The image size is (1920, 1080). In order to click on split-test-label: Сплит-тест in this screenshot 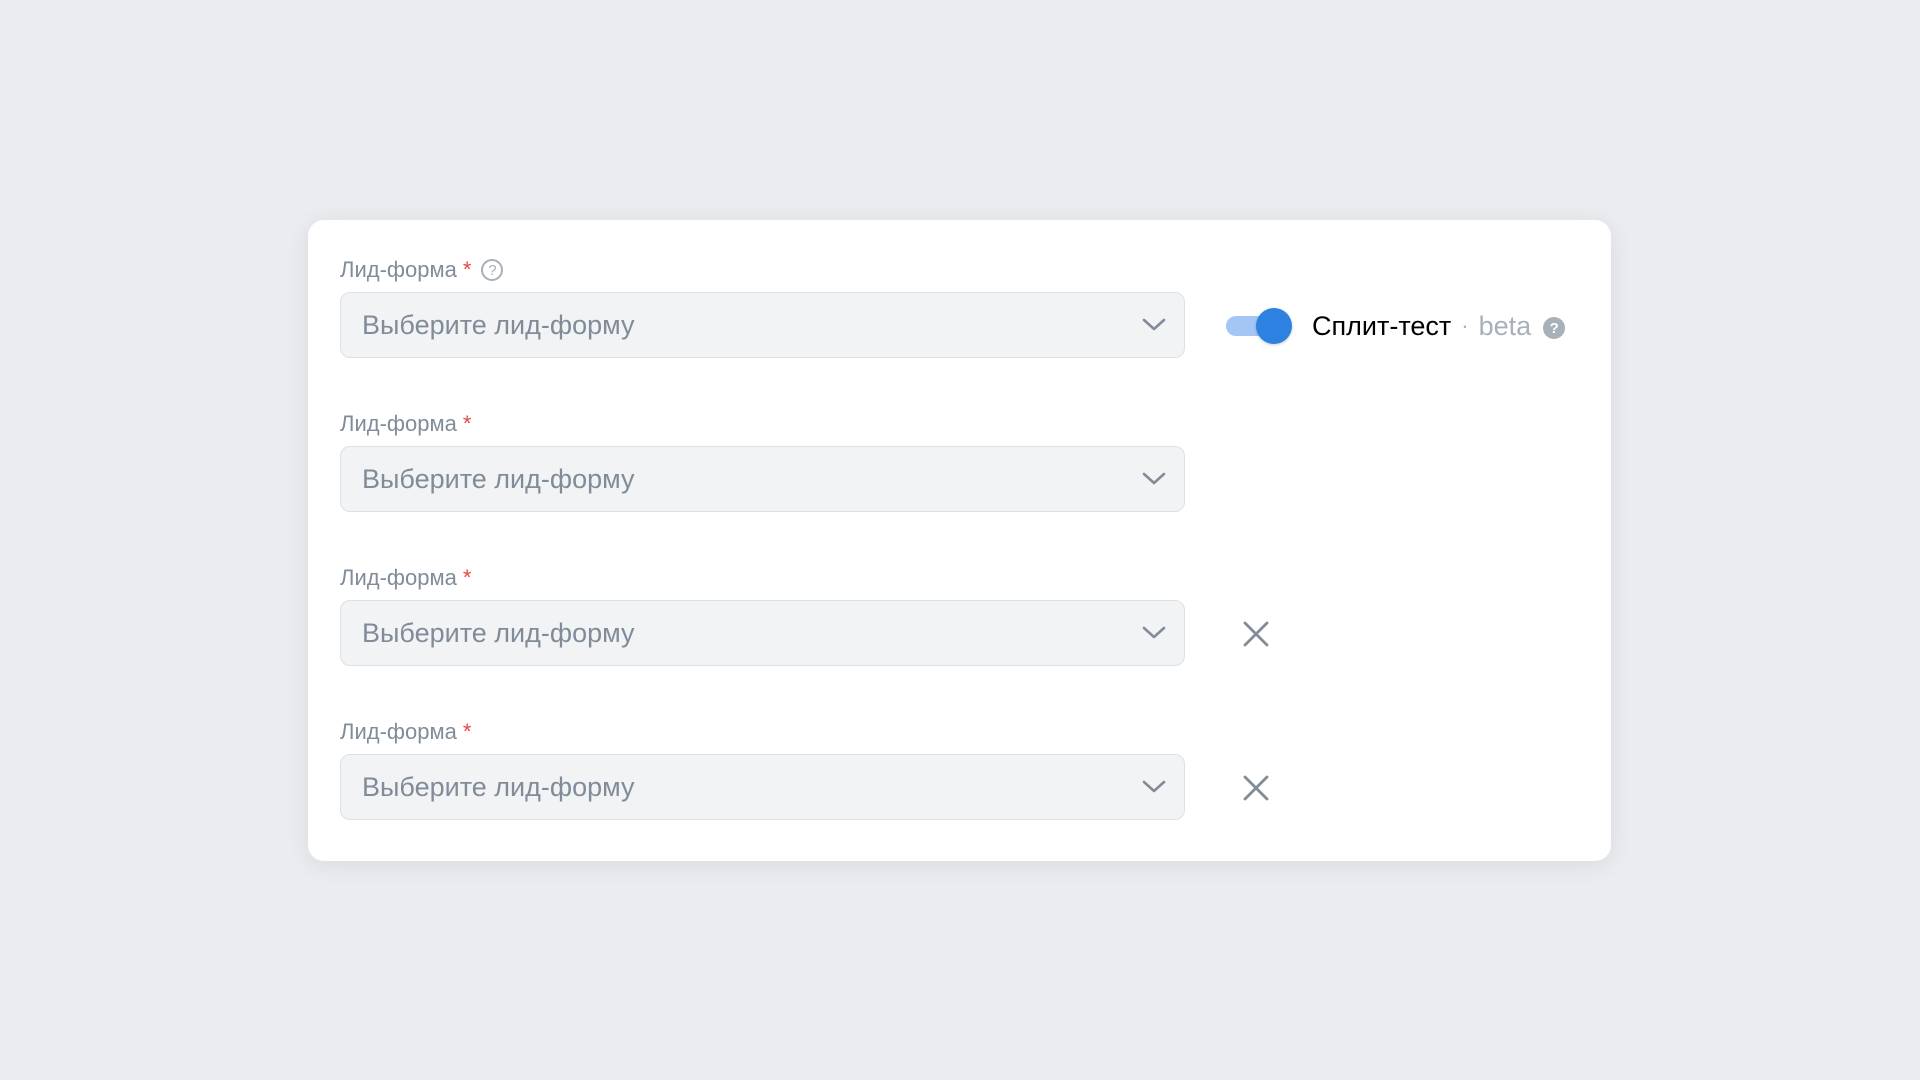, I will do `click(1382, 325)`.